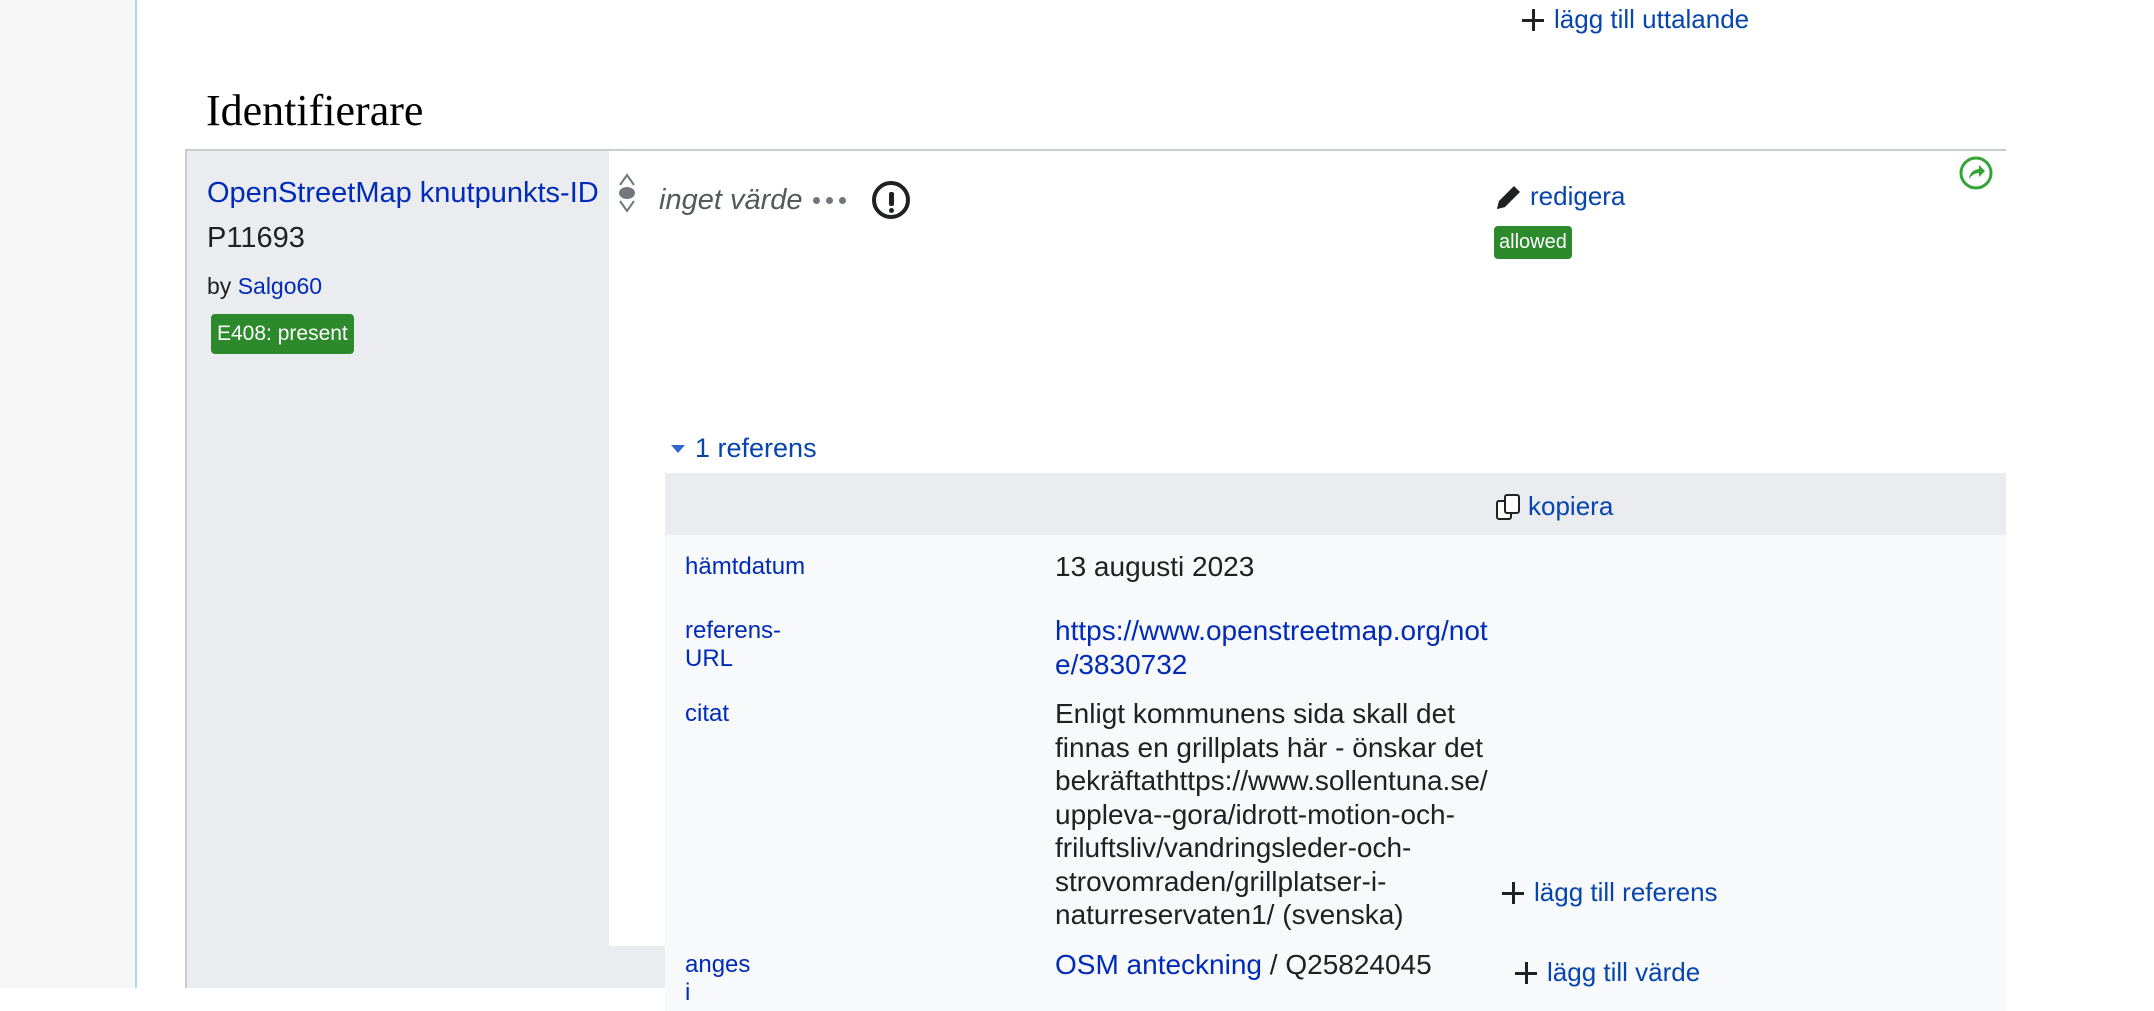 The image size is (2154, 1011). I want to click on constraint-badge: E408: present, so click(282, 334).